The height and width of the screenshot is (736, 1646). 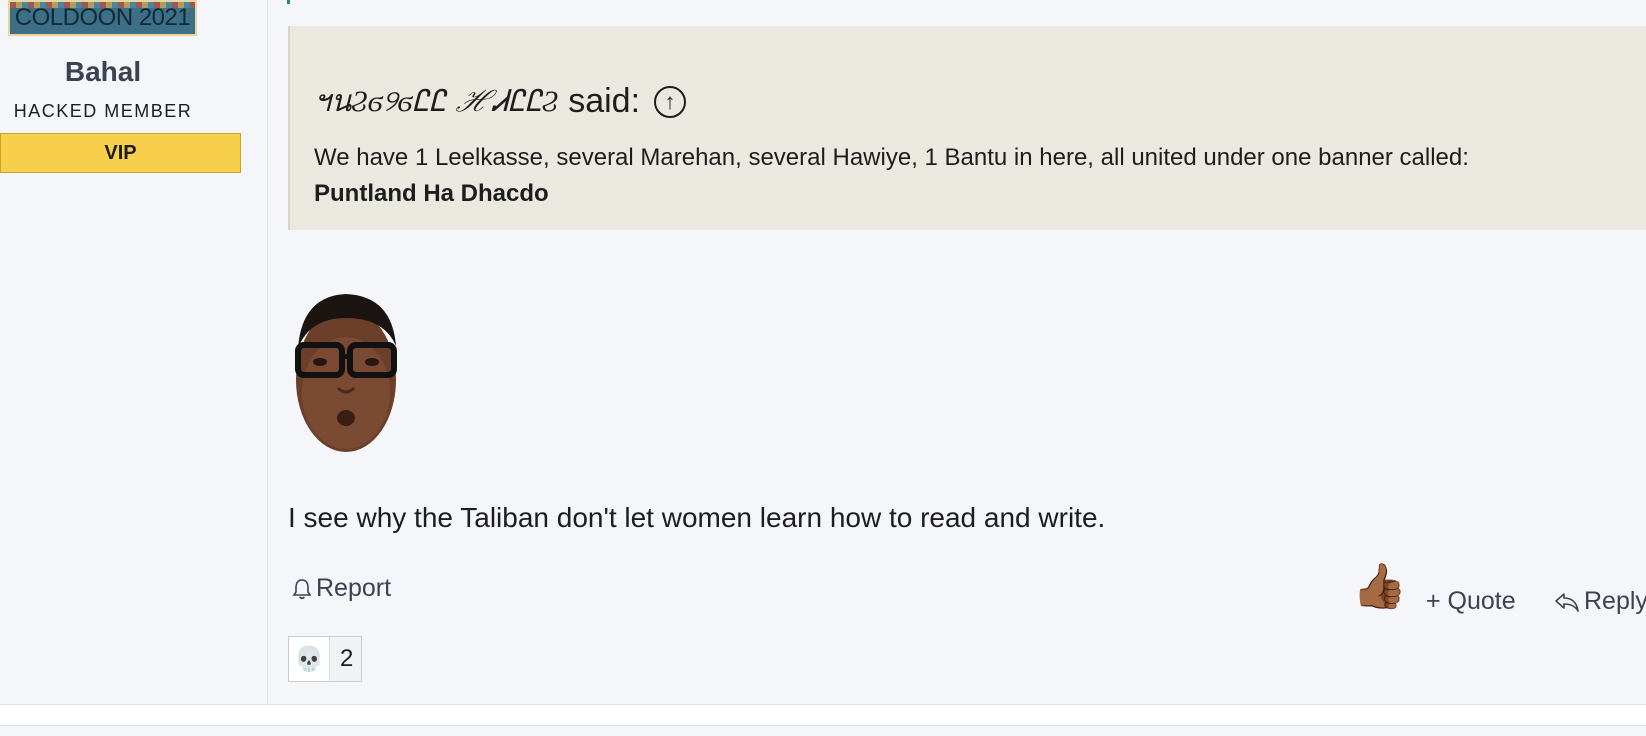 What do you see at coordinates (347, 658) in the screenshot?
I see `reaction-count: 2` at bounding box center [347, 658].